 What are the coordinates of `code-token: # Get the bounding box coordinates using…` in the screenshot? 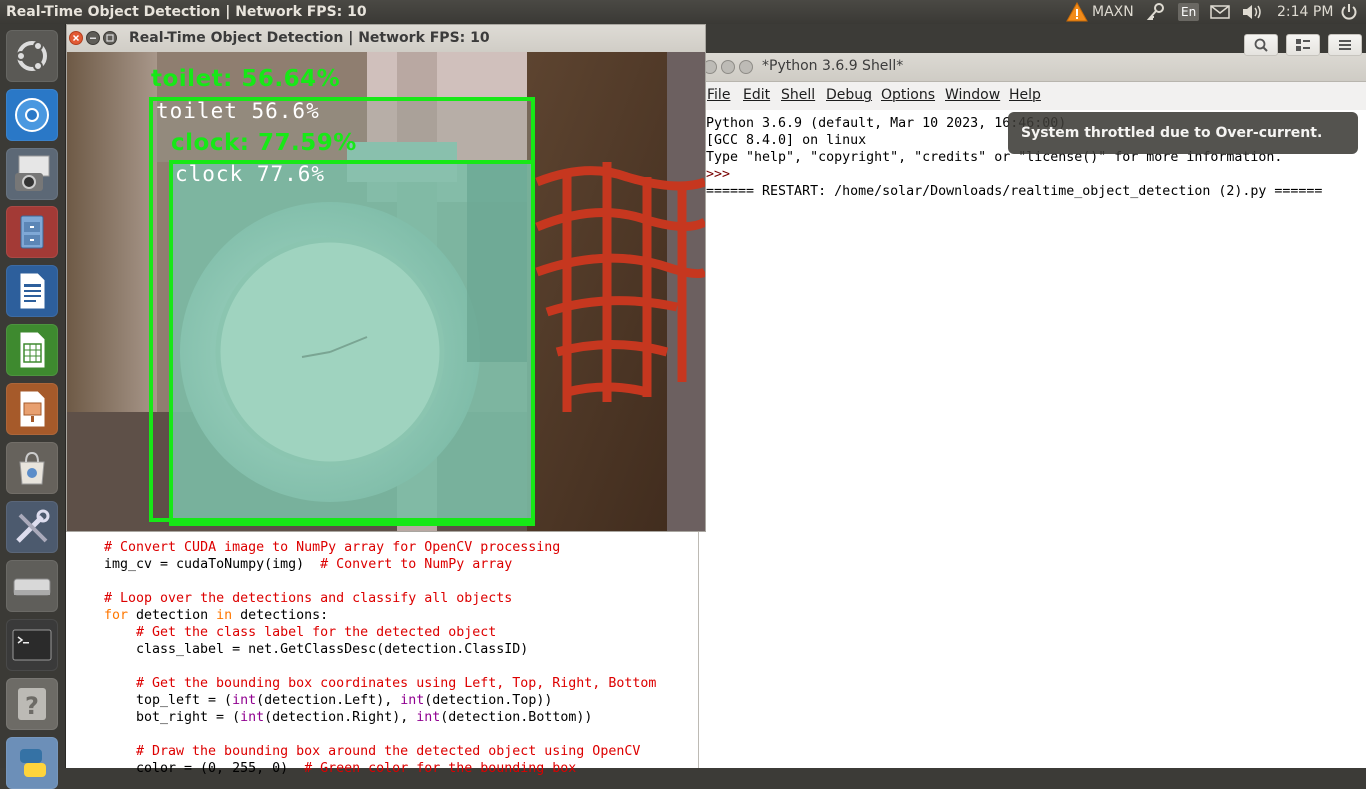 It's located at (396, 683).